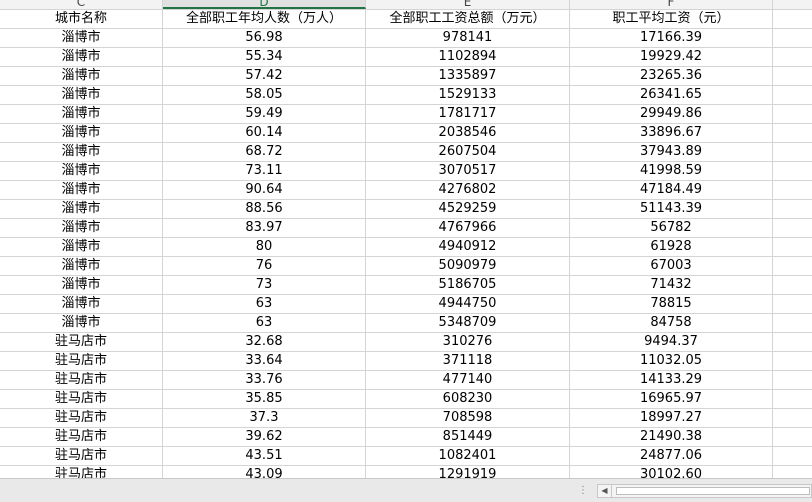 The image size is (812, 502). I want to click on cell: 56782, so click(671, 228).